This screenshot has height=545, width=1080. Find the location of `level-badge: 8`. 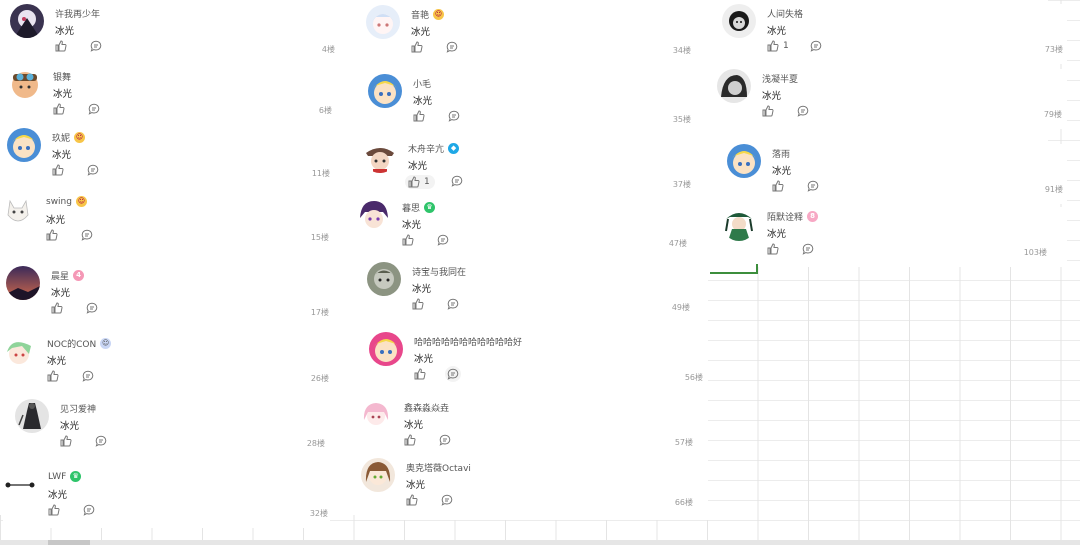

level-badge: 8 is located at coordinates (813, 216).